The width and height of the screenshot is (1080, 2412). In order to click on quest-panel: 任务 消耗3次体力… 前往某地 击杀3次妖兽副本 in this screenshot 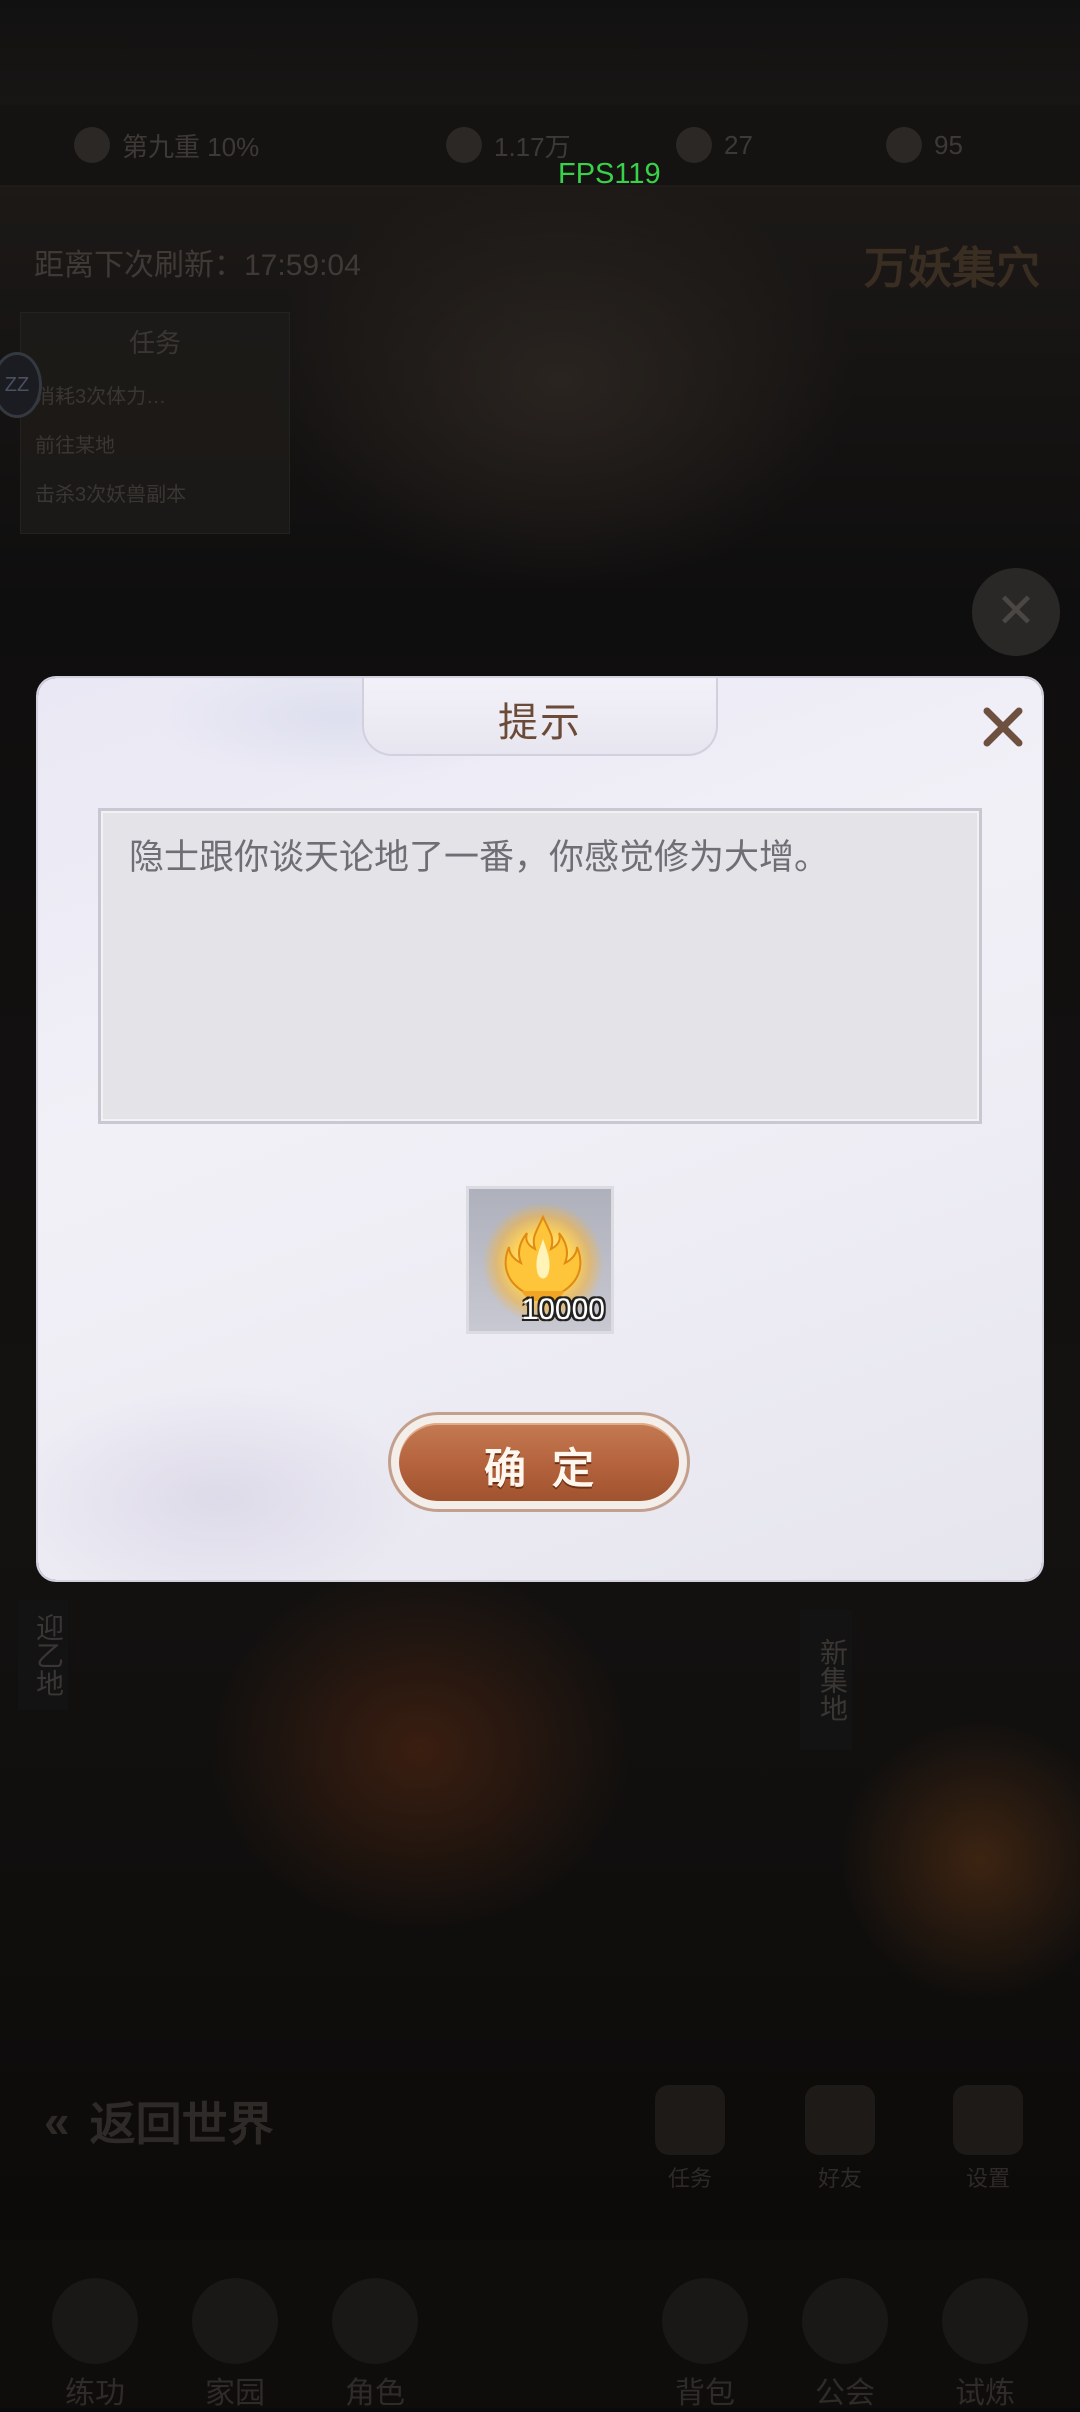, I will do `click(155, 423)`.